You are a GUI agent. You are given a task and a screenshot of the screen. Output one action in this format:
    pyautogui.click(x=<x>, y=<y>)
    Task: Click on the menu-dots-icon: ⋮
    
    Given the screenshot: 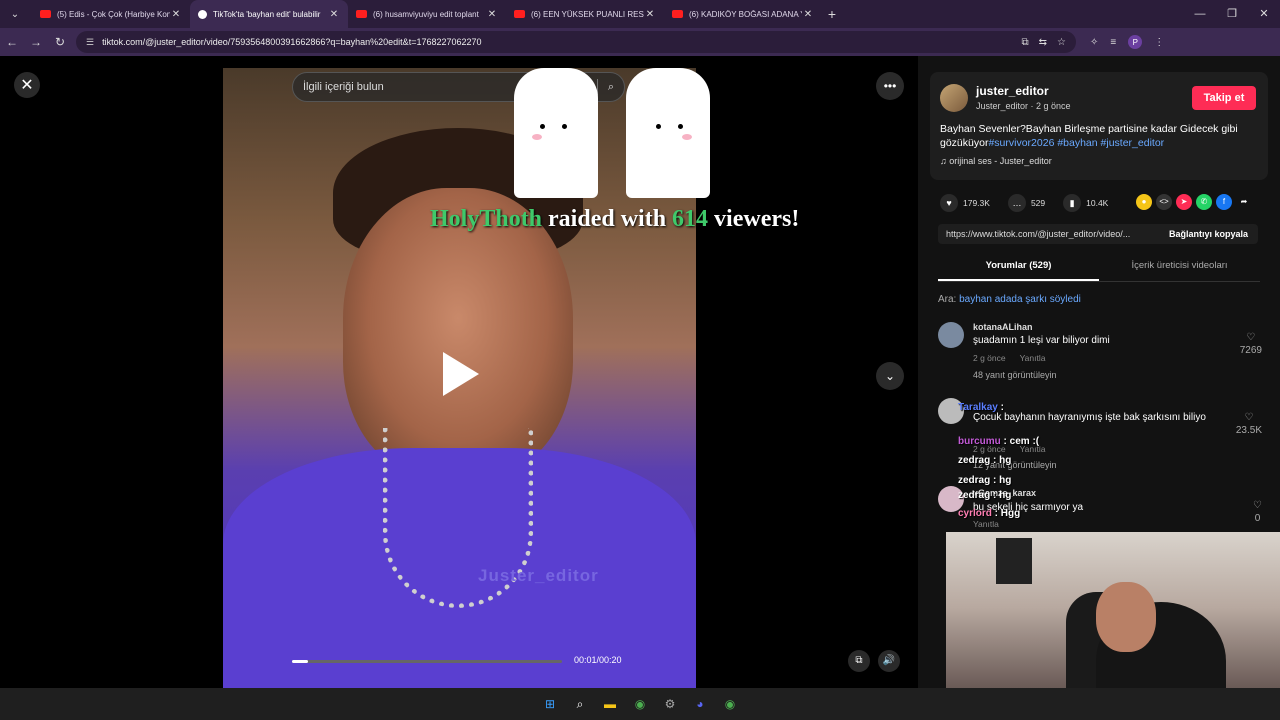 What is the action you would take?
    pyautogui.click(x=1159, y=42)
    